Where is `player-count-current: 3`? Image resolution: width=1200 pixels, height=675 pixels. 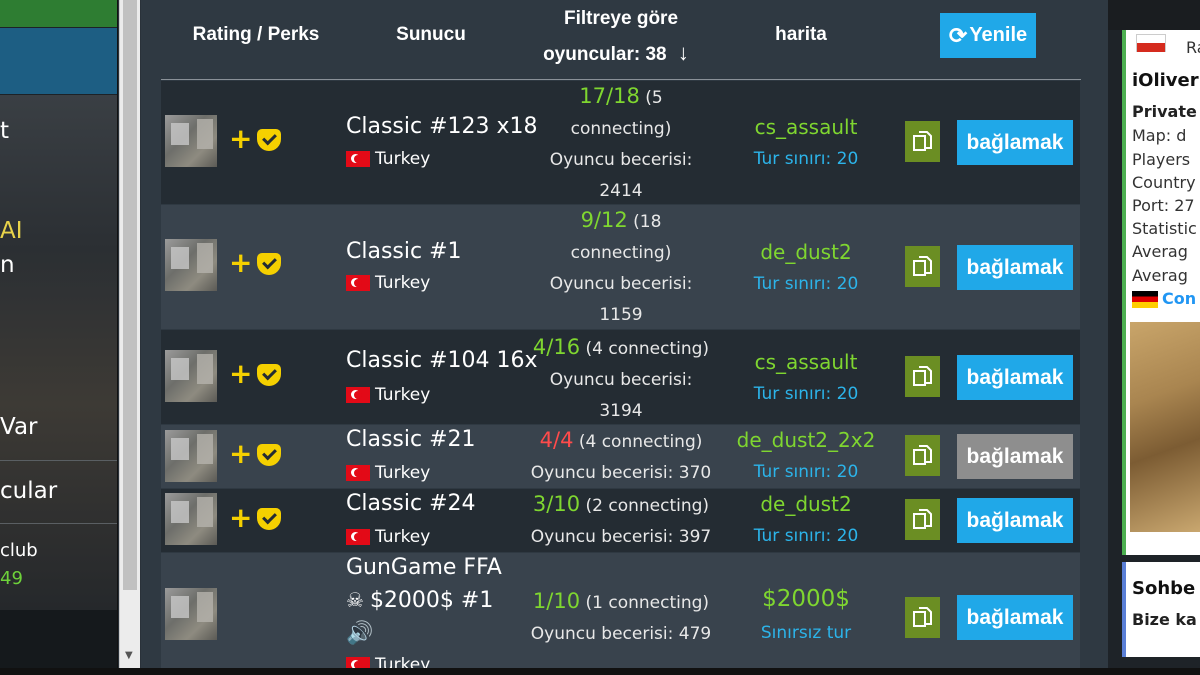 player-count-current: 3 is located at coordinates (539, 504).